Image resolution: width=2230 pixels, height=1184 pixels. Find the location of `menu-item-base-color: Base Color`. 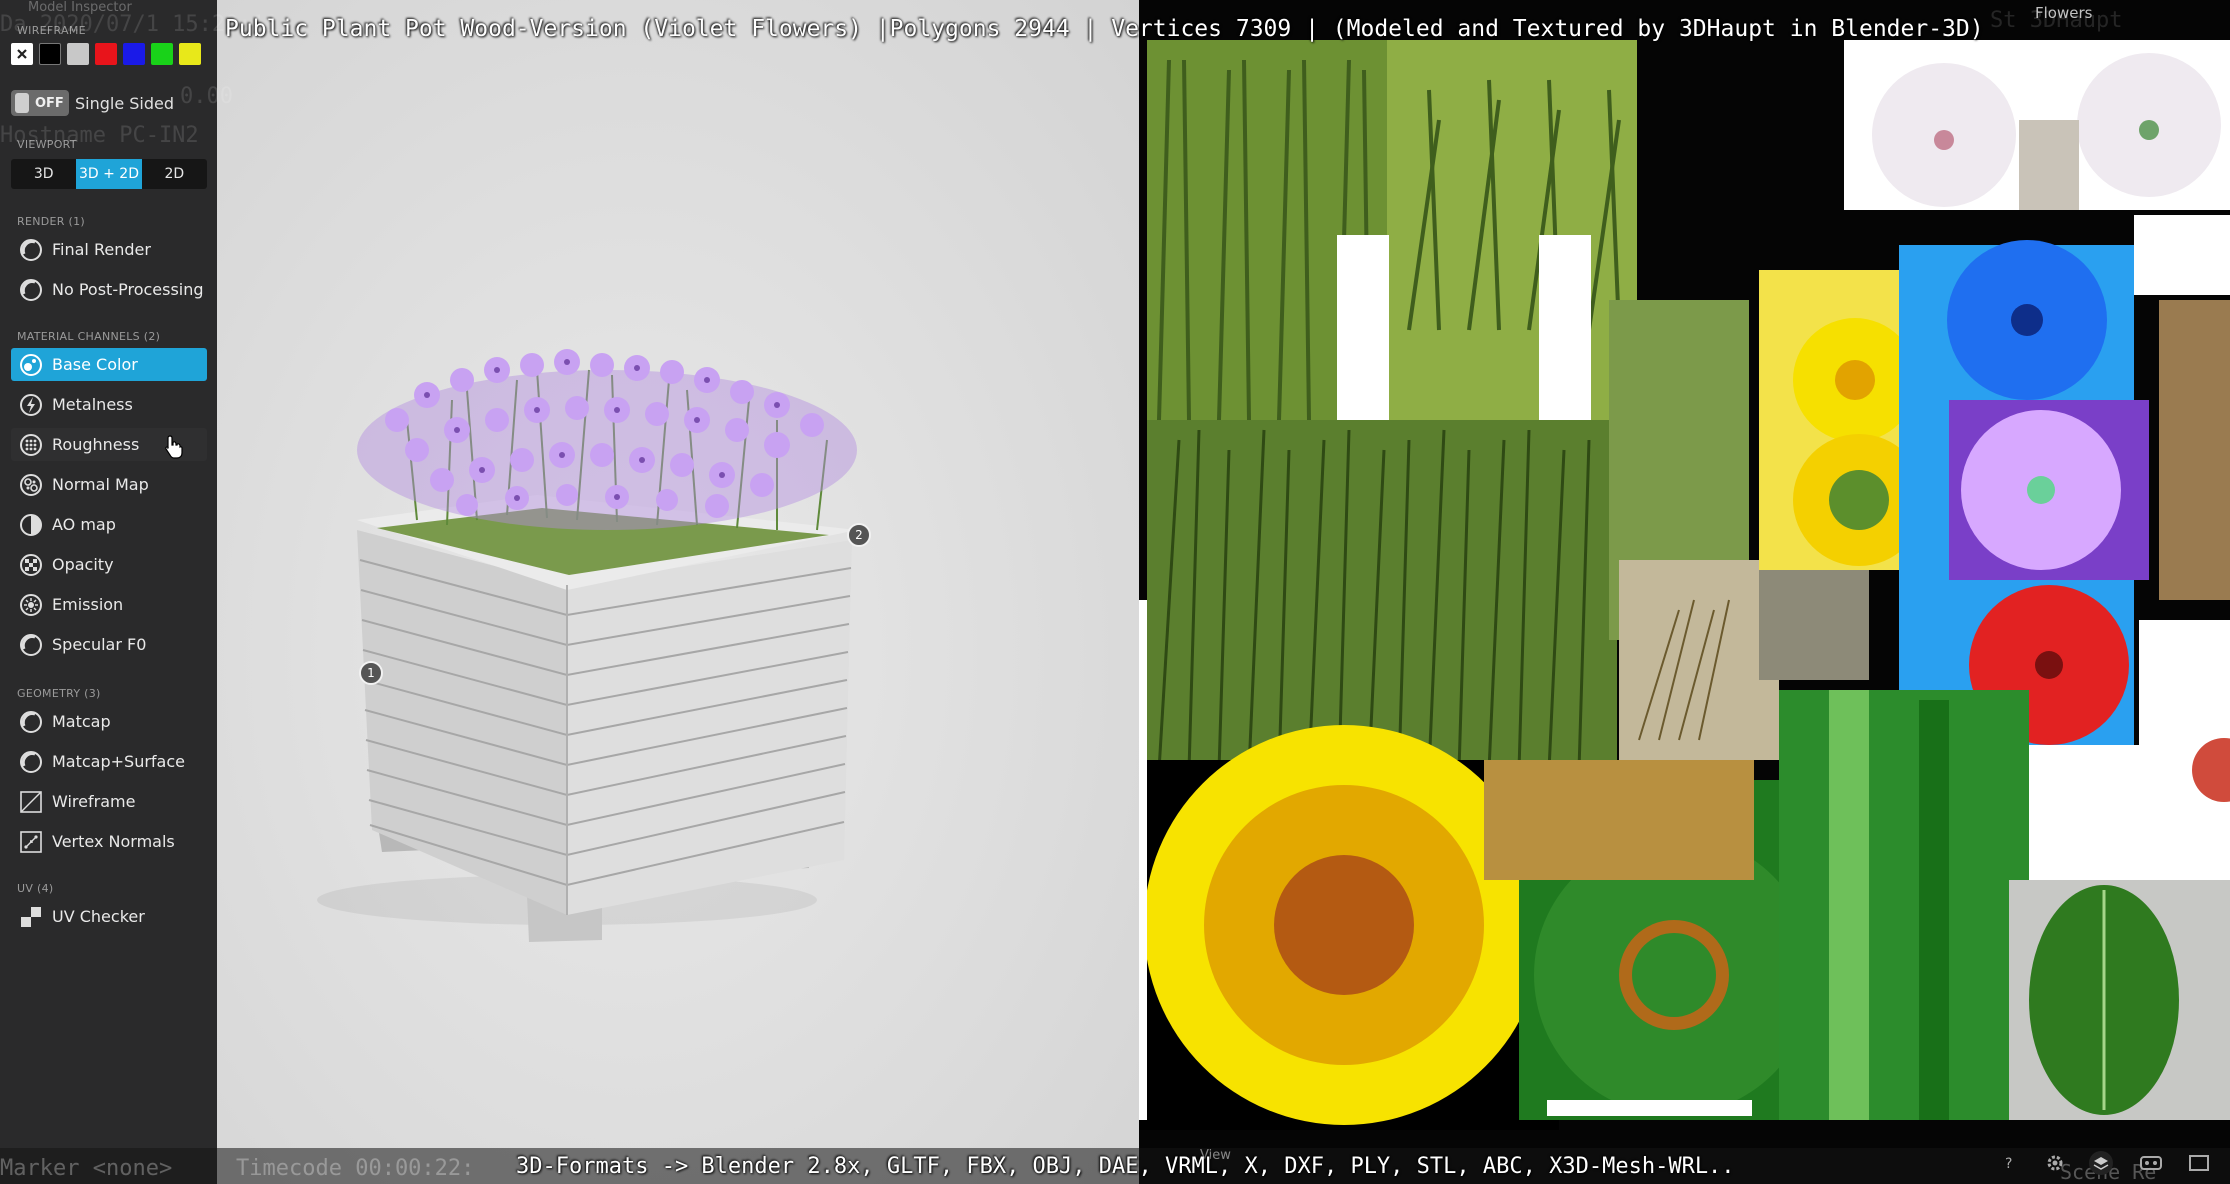

menu-item-base-color: Base Color is located at coordinates (109, 364).